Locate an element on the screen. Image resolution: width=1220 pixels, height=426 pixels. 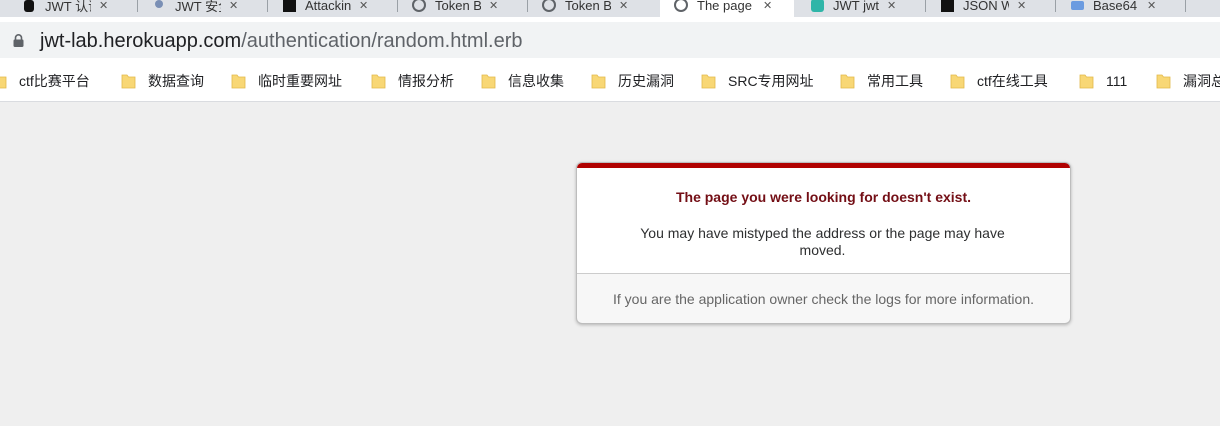
tab-title: JWT jwt is located at coordinates (856, 6).